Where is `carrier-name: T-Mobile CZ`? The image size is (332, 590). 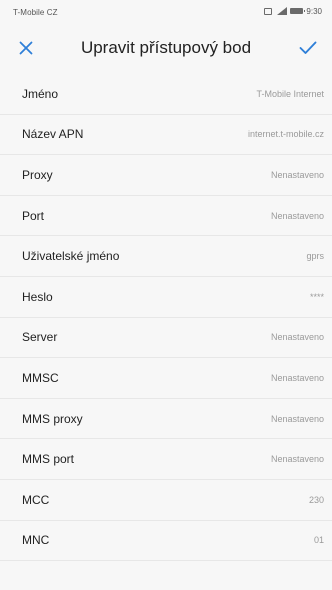
carrier-name: T-Mobile CZ is located at coordinates (35, 12).